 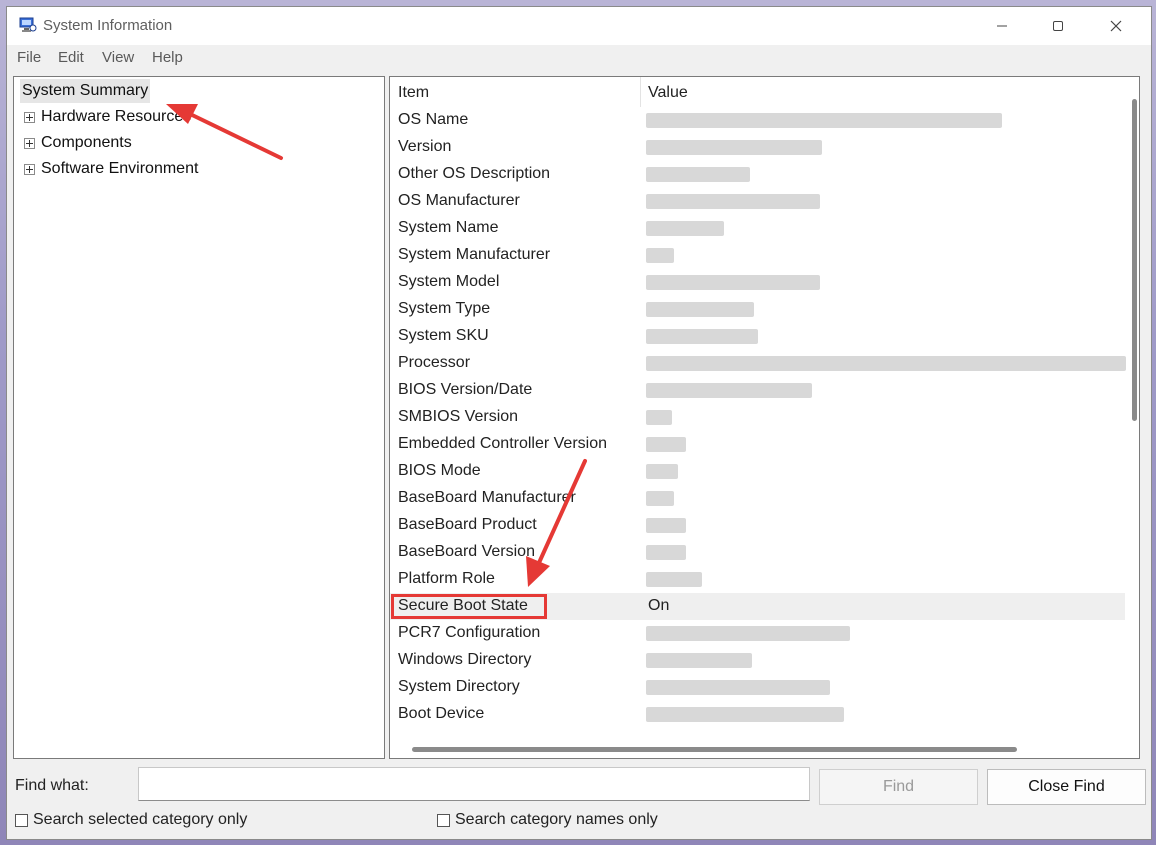 I want to click on tree-item-components: Components, so click(x=78, y=143).